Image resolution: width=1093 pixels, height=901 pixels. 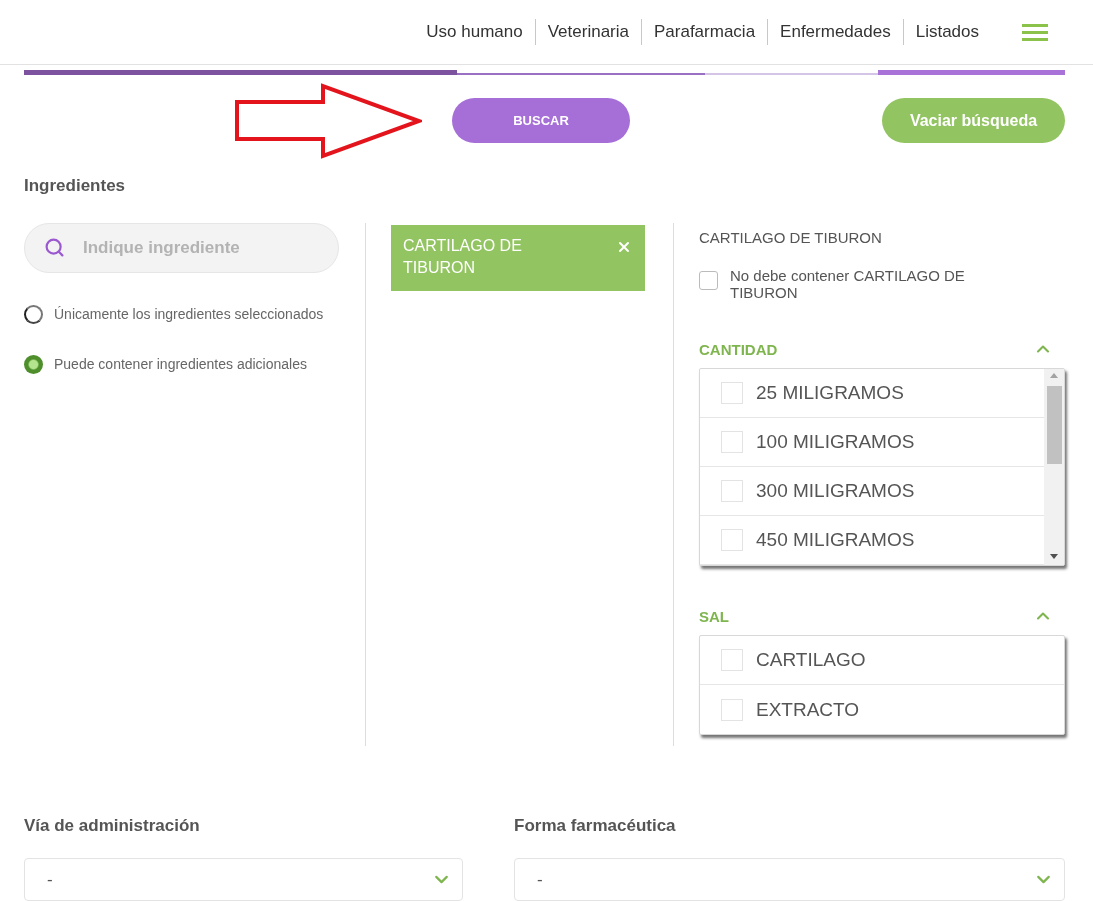 What do you see at coordinates (180, 364) in the screenshot?
I see `radio-label: Puede contener ingredientes adicionales` at bounding box center [180, 364].